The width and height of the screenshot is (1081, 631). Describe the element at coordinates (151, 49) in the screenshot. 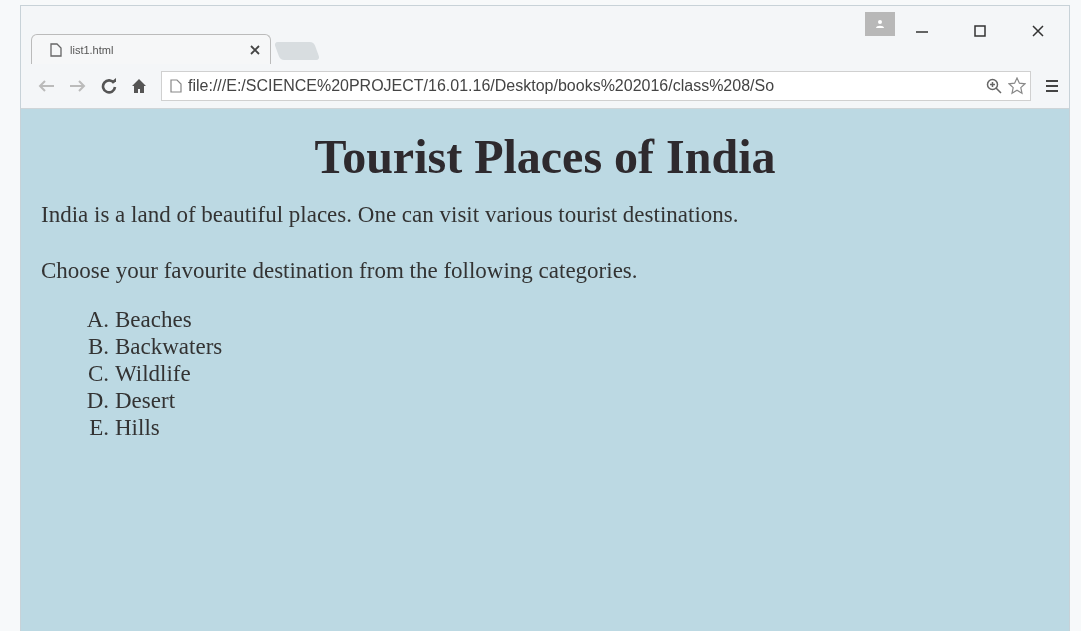

I see `browser-tab: list1.html` at that location.